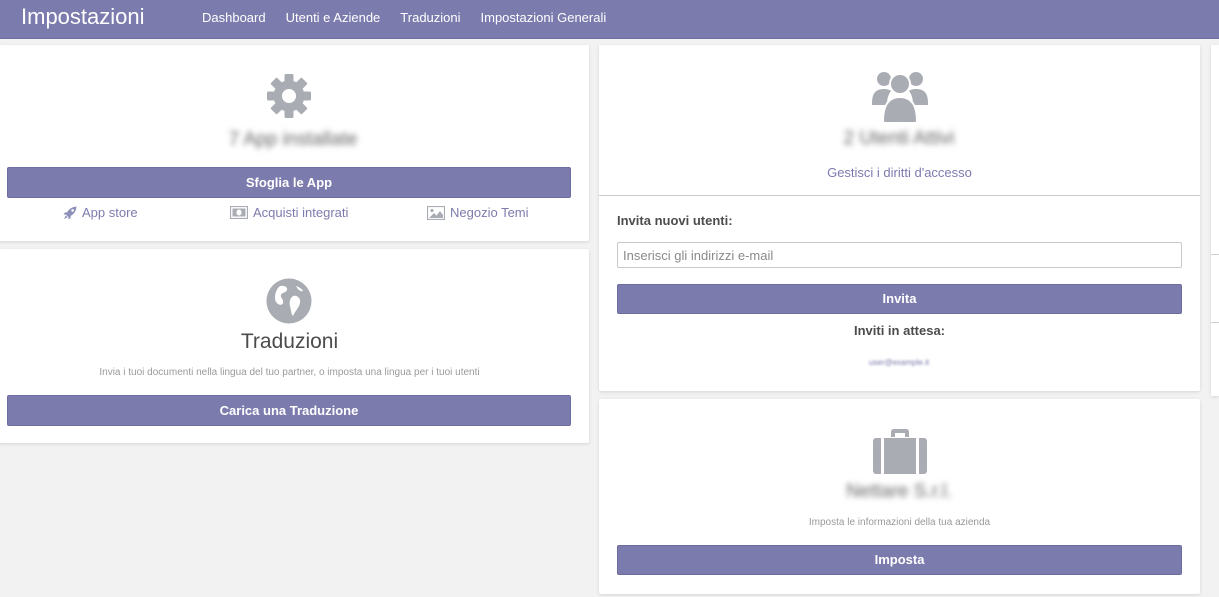 This screenshot has width=1219, height=597. I want to click on picture-icon, so click(436, 212).